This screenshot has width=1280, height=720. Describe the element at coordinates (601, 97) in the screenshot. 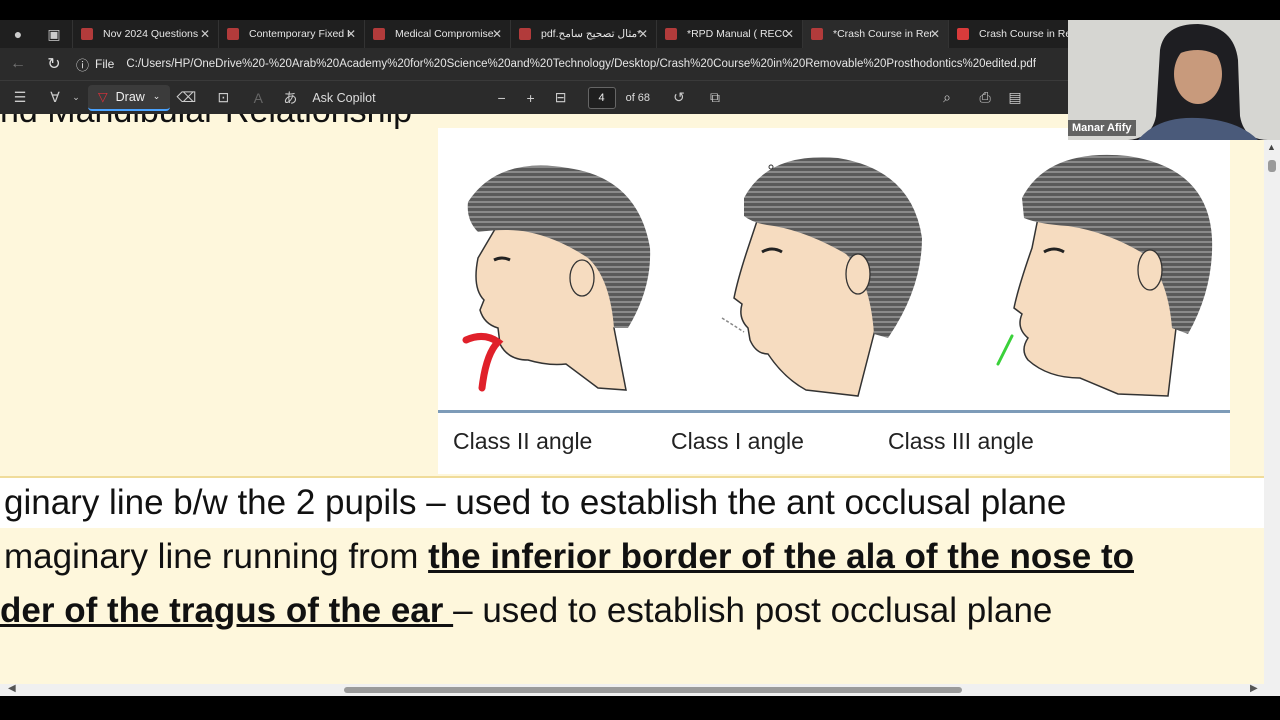

I see `page-number-input` at that location.